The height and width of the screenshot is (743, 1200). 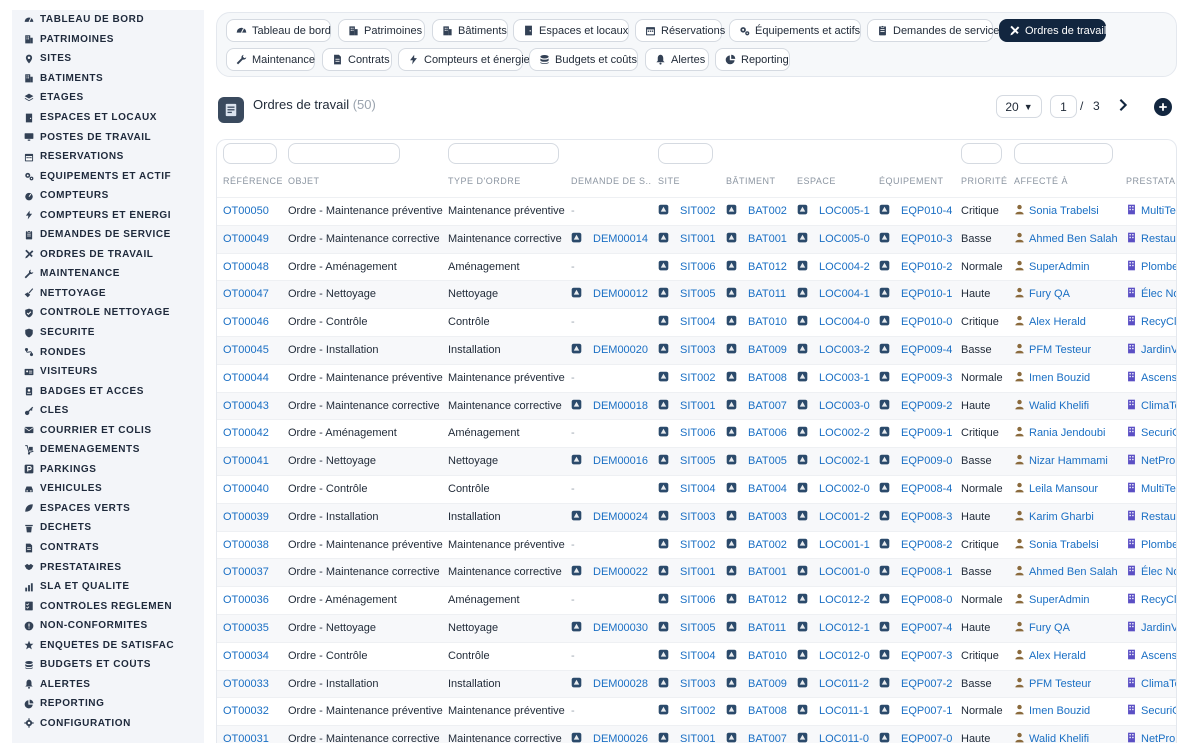 I want to click on cell-0: OT00047, so click(x=253, y=295).